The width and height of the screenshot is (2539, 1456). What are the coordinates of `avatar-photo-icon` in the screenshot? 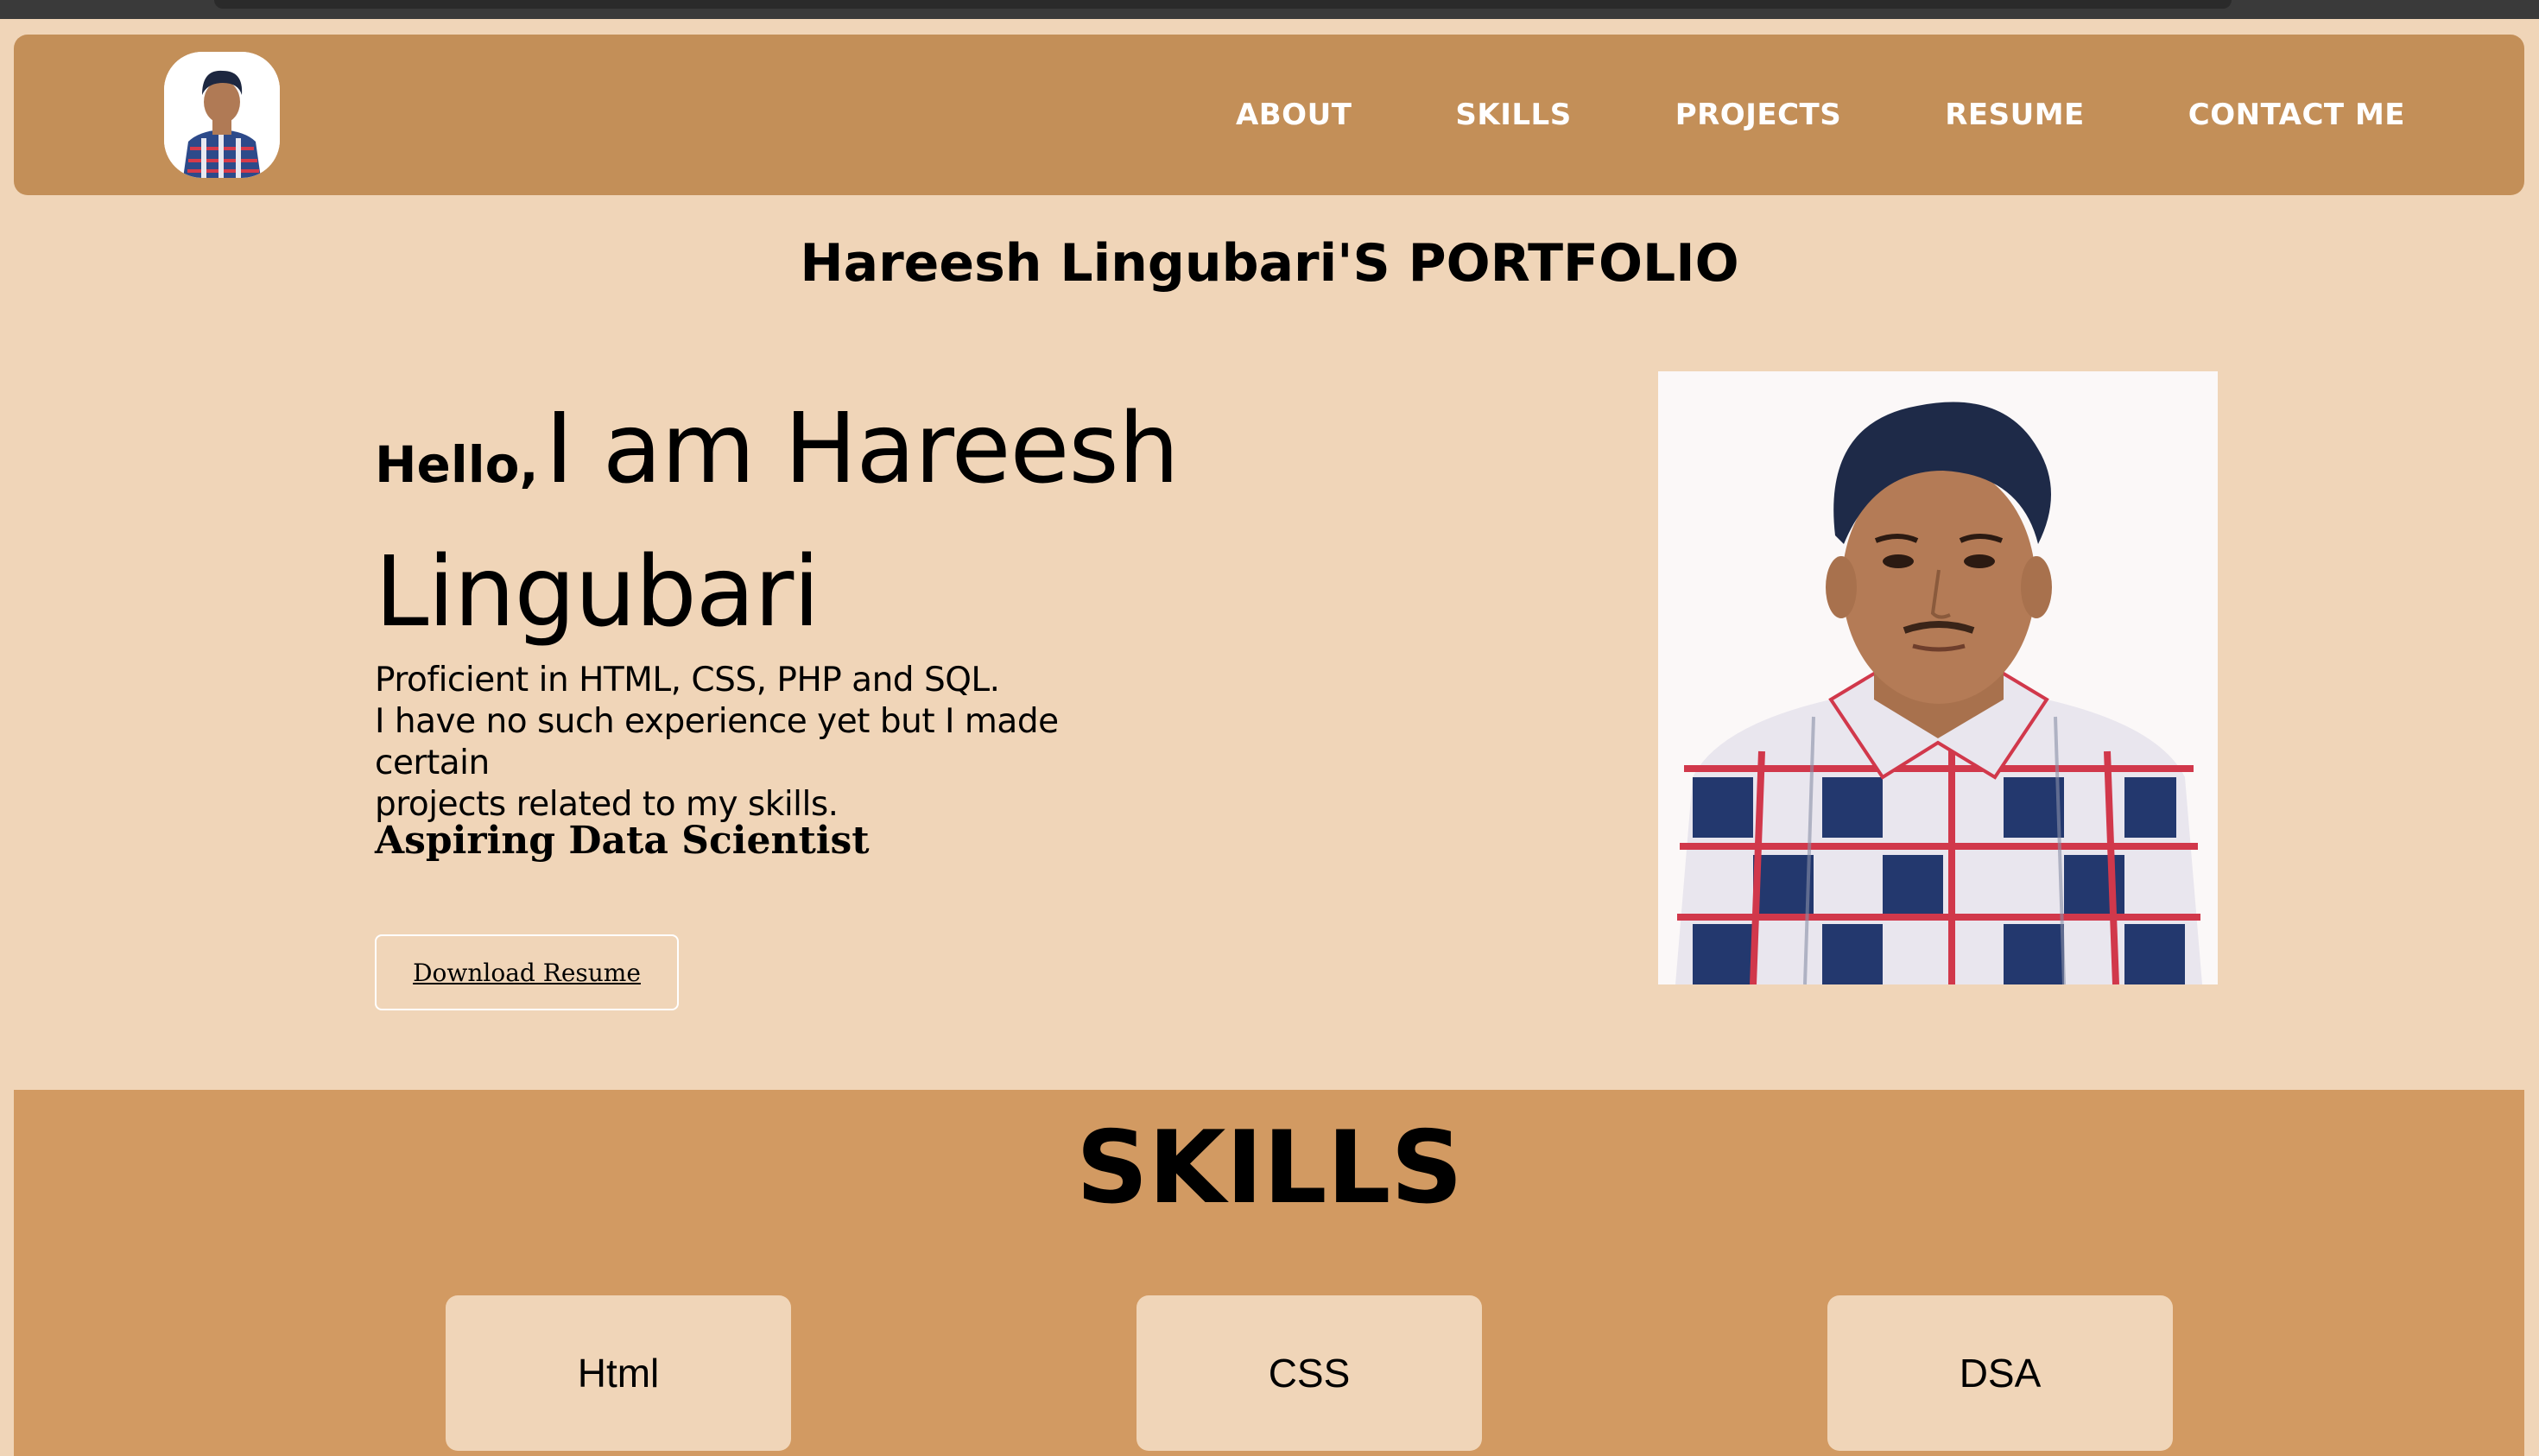 It's located at (222, 115).